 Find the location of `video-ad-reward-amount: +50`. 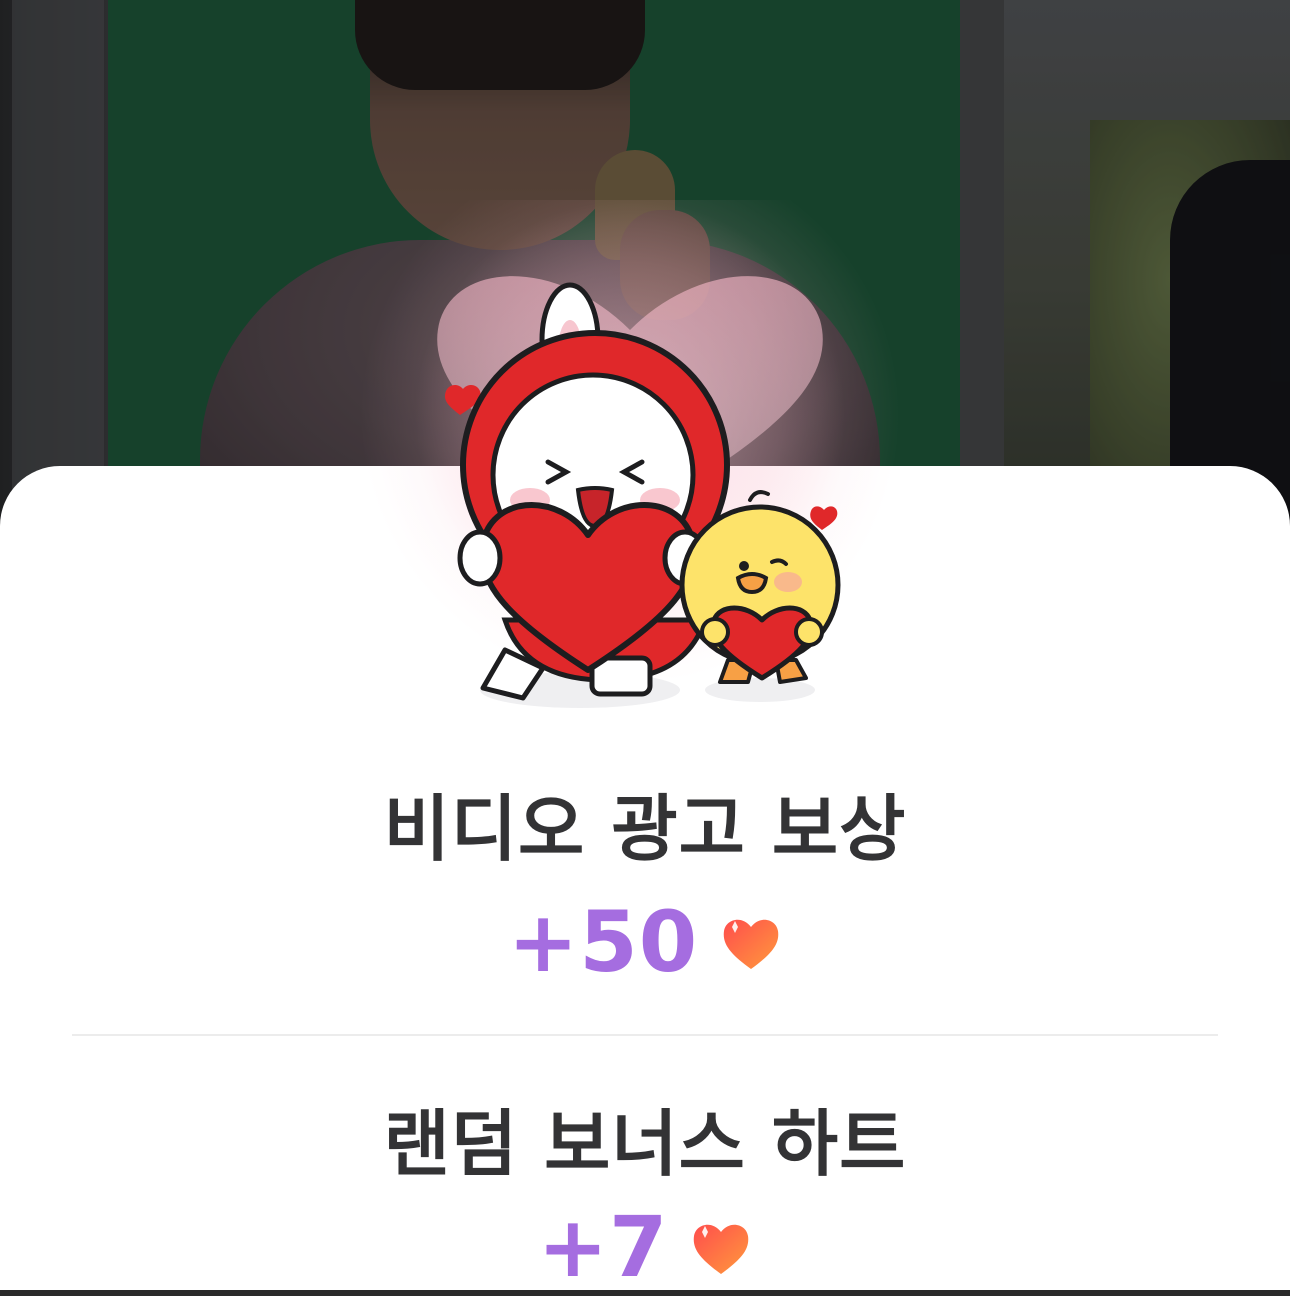

video-ad-reward-amount: +50 is located at coordinates (603, 942).